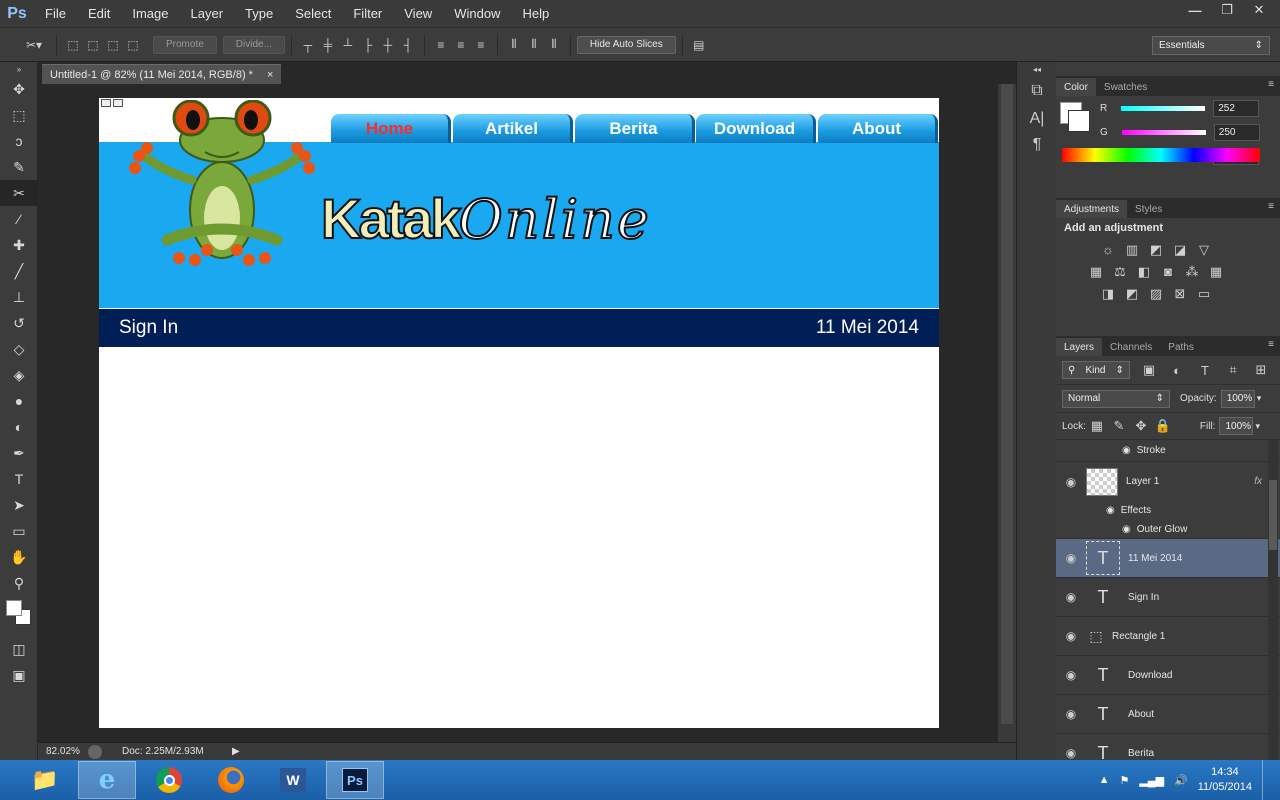 The width and height of the screenshot is (1280, 800). I want to click on word-icon: W, so click(293, 780).